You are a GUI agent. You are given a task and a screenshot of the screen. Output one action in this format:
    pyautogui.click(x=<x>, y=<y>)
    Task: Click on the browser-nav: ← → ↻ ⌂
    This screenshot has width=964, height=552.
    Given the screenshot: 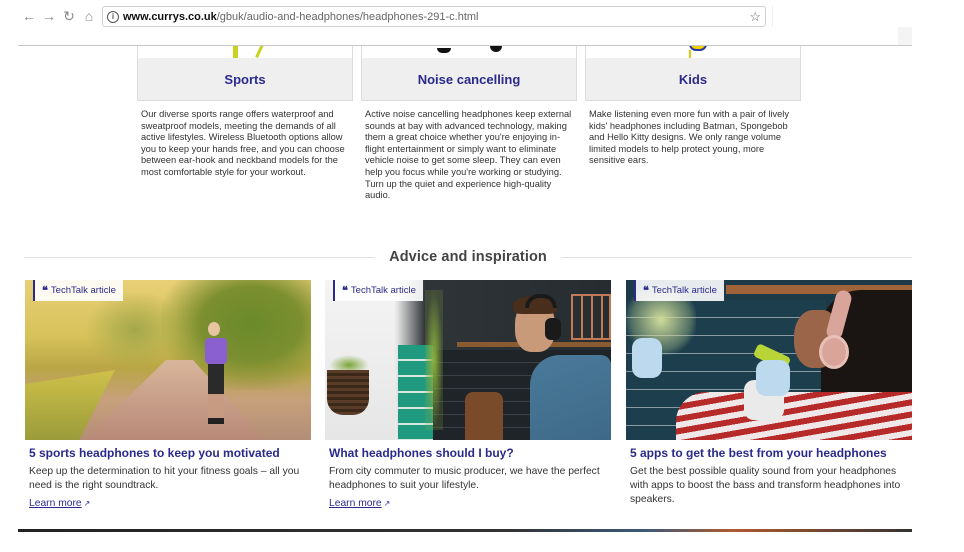 What is the action you would take?
    pyautogui.click(x=59, y=16)
    